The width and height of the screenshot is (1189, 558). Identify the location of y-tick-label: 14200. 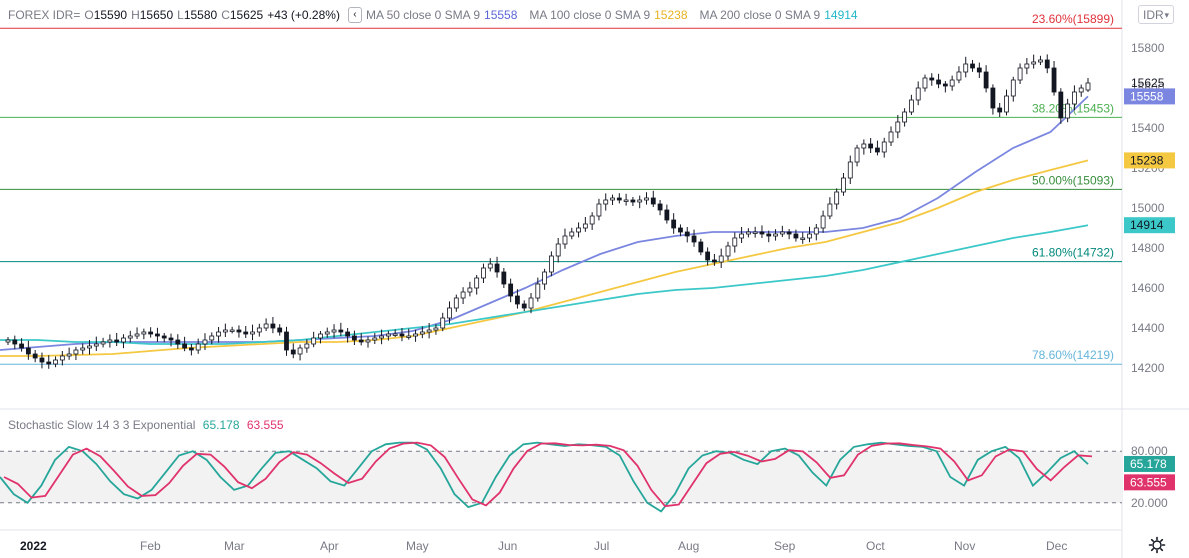
(1148, 368).